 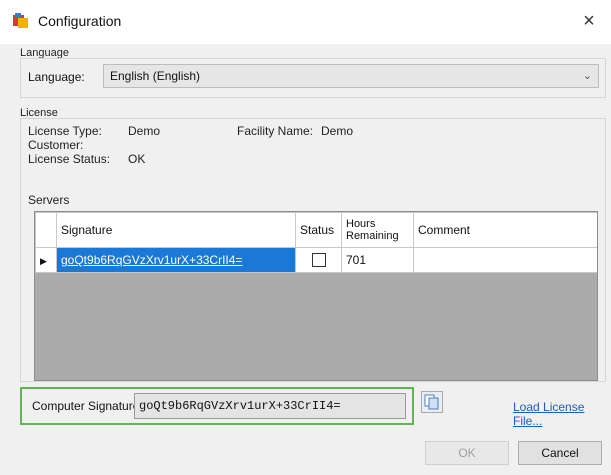 I want to click on column-header-comment: Comment, so click(x=505, y=230).